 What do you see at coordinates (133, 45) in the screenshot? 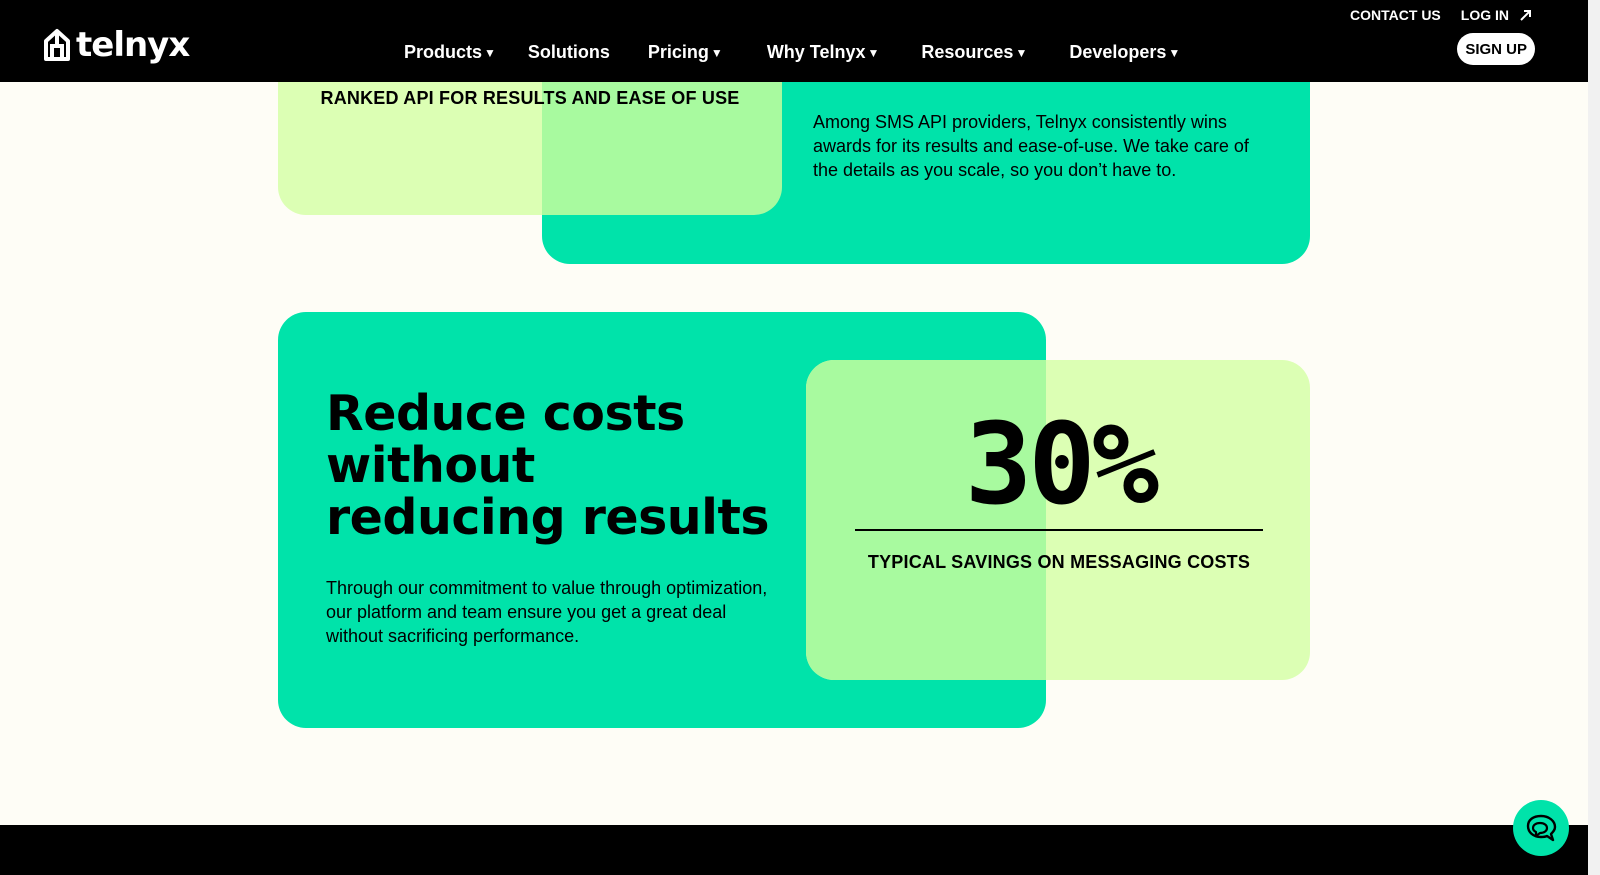
I see `logo-wordmark: telnyx` at bounding box center [133, 45].